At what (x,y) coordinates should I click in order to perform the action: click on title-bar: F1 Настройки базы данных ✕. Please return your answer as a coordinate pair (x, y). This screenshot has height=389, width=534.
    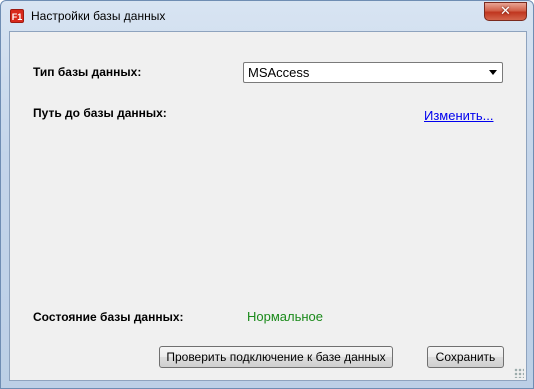
    Looking at the image, I should click on (267, 16).